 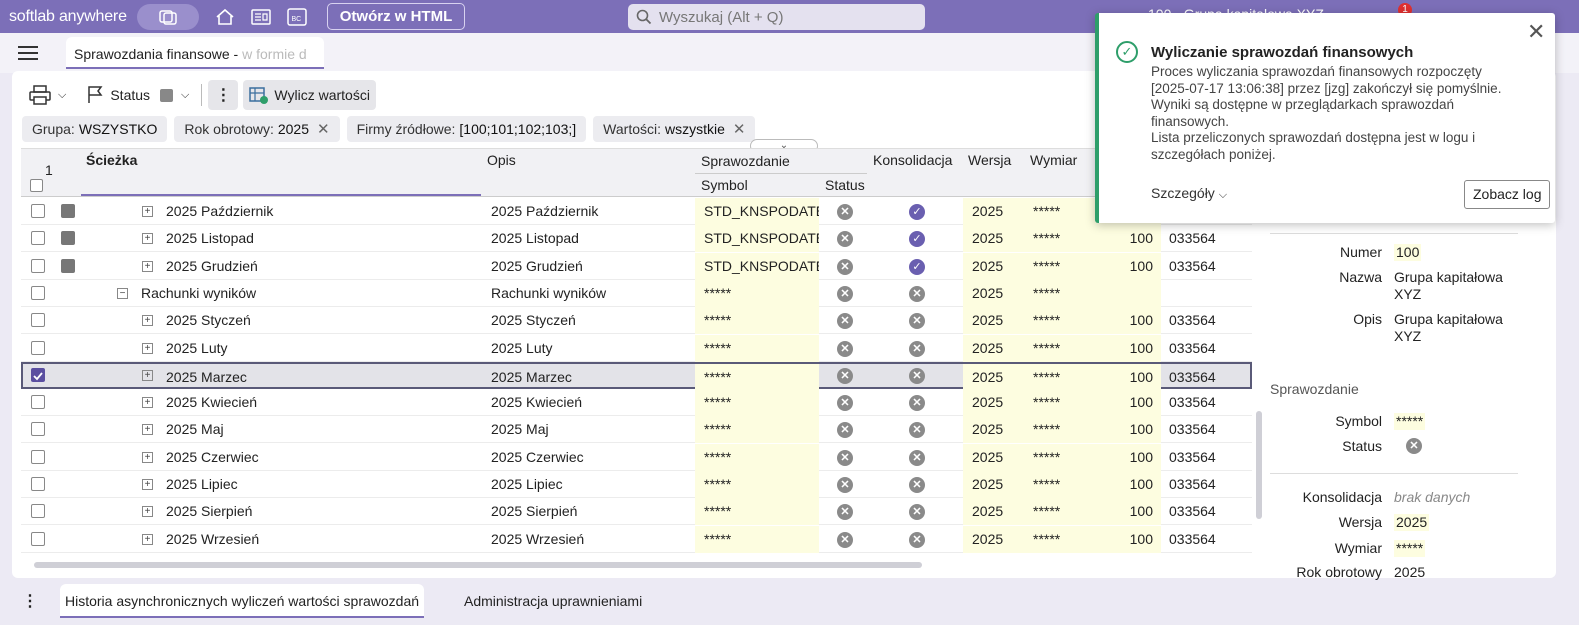 I want to click on column-header-status: Status, so click(x=845, y=185).